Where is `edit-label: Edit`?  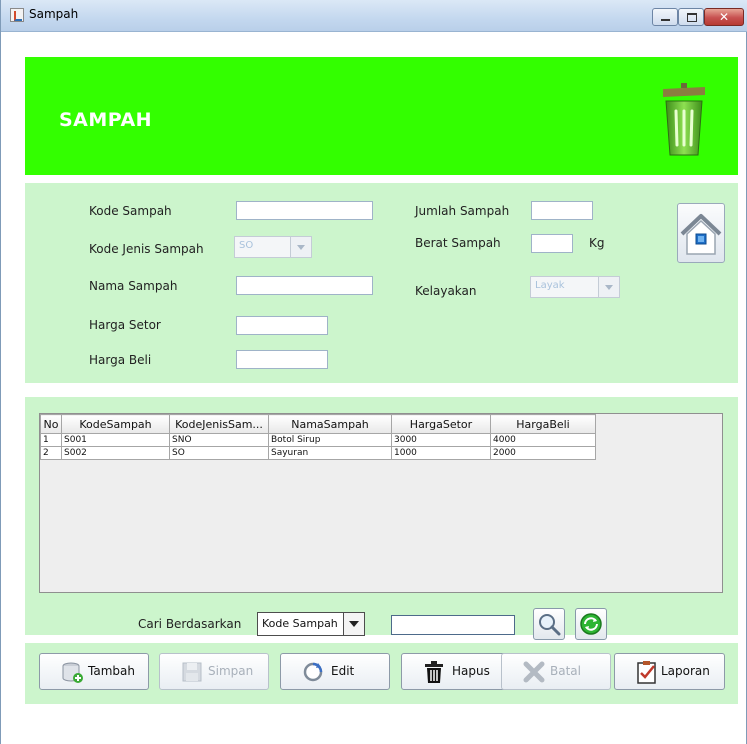 edit-label: Edit is located at coordinates (343, 671).